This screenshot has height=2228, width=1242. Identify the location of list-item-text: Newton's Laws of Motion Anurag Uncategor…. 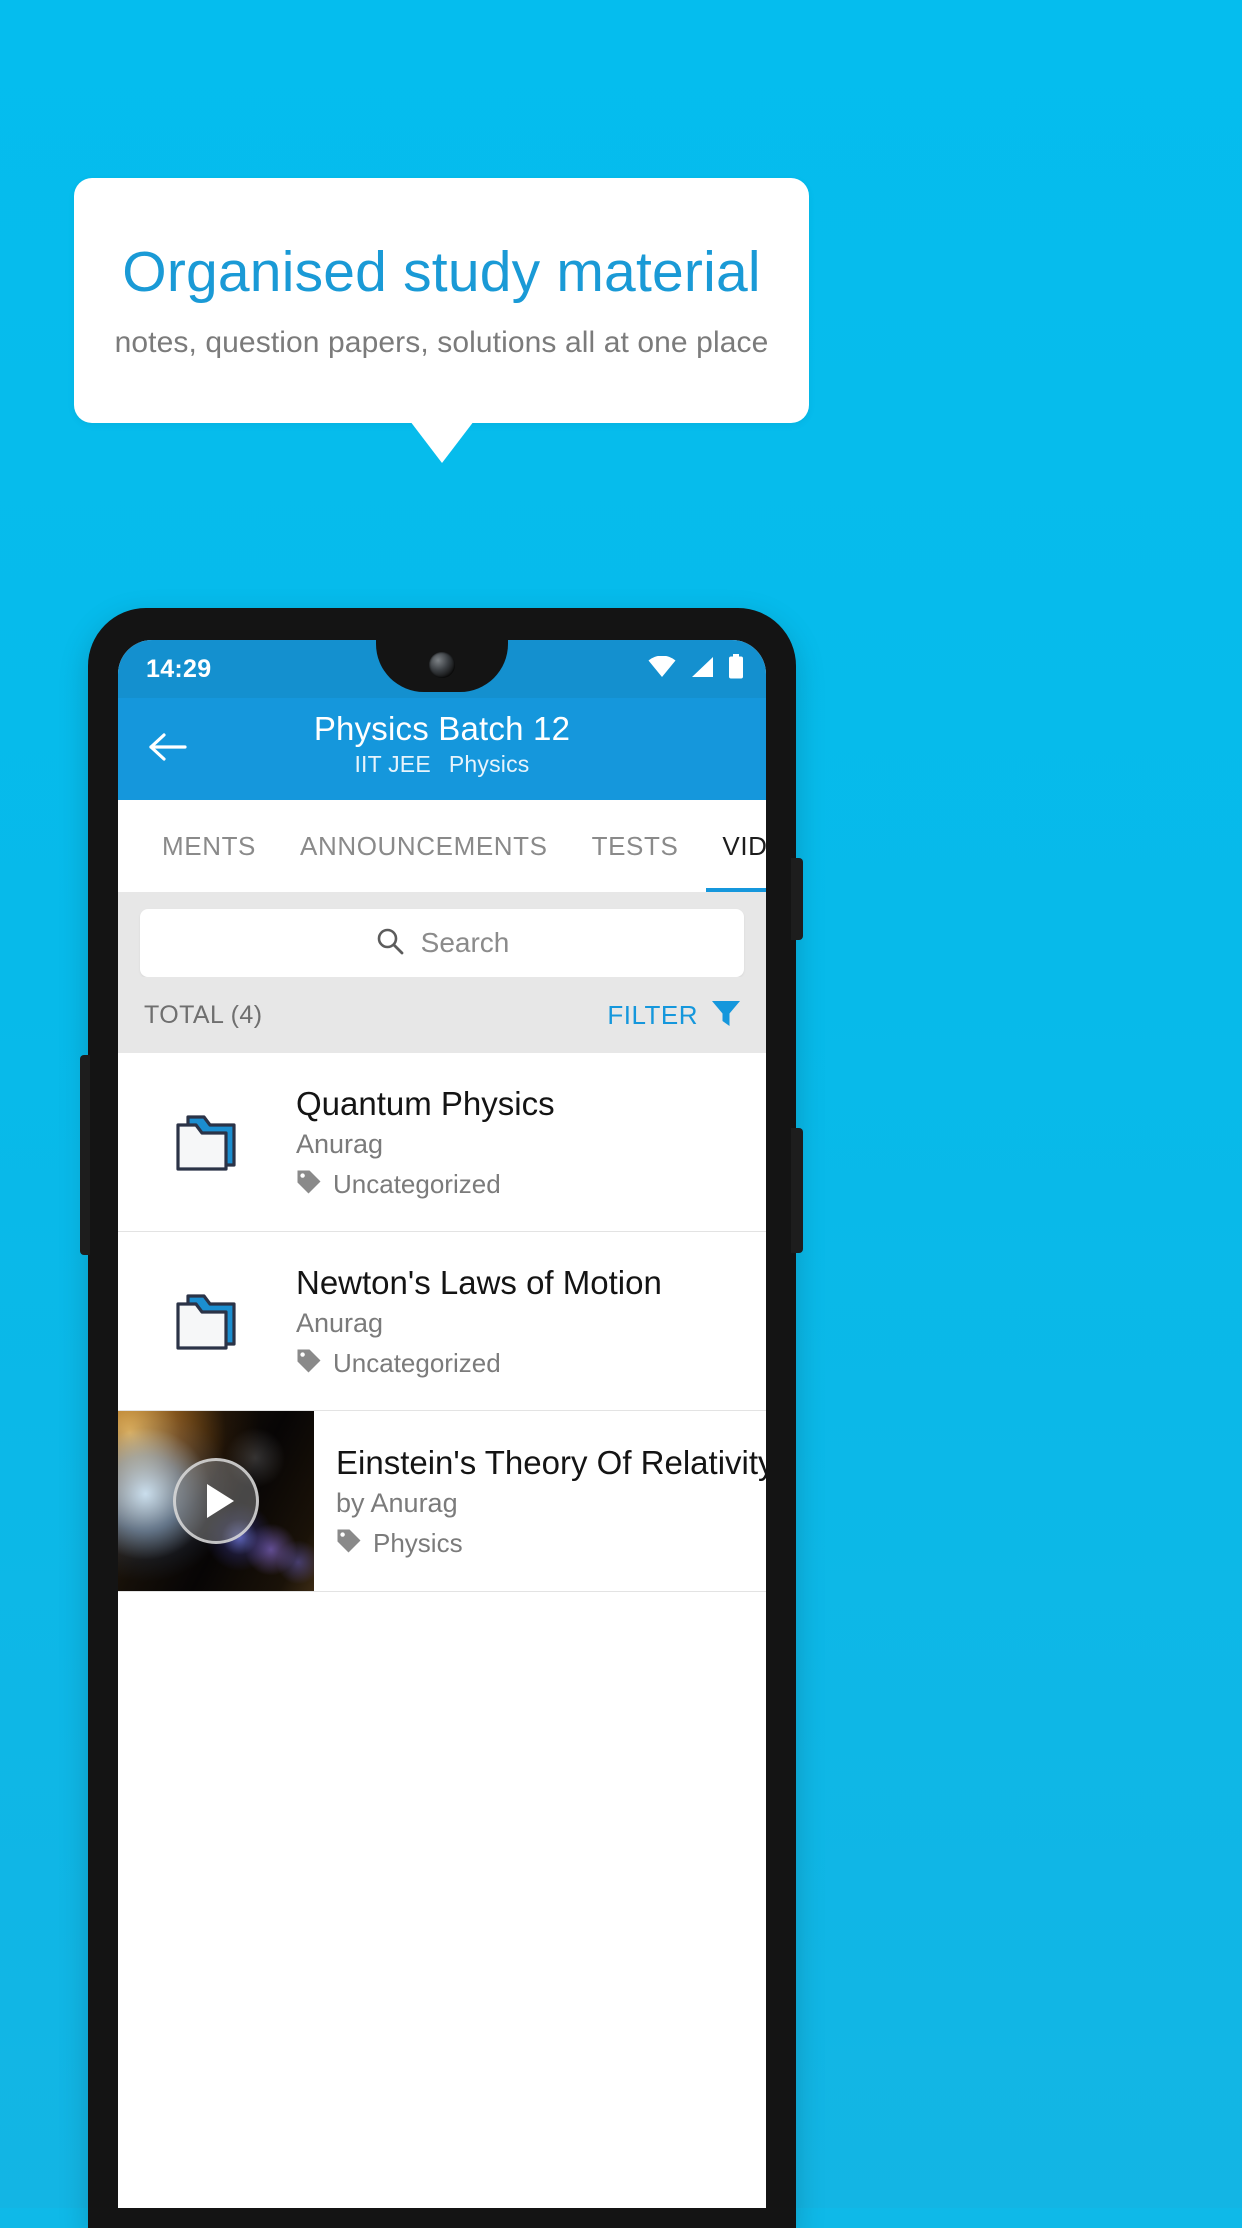
(518, 1321).